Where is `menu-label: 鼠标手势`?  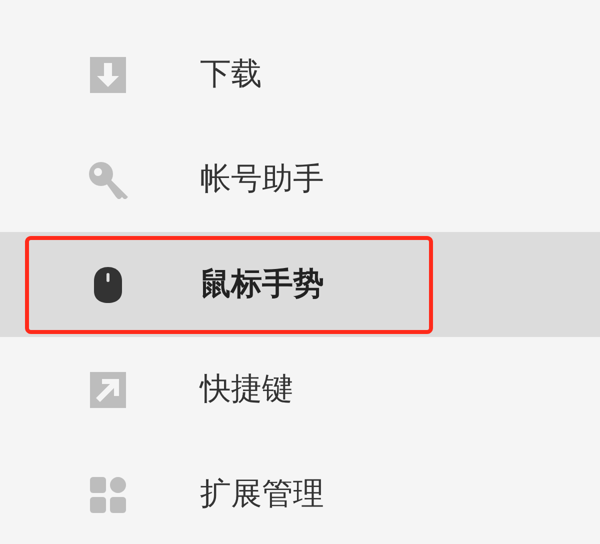
menu-label: 鼠标手势 is located at coordinates (262, 284).